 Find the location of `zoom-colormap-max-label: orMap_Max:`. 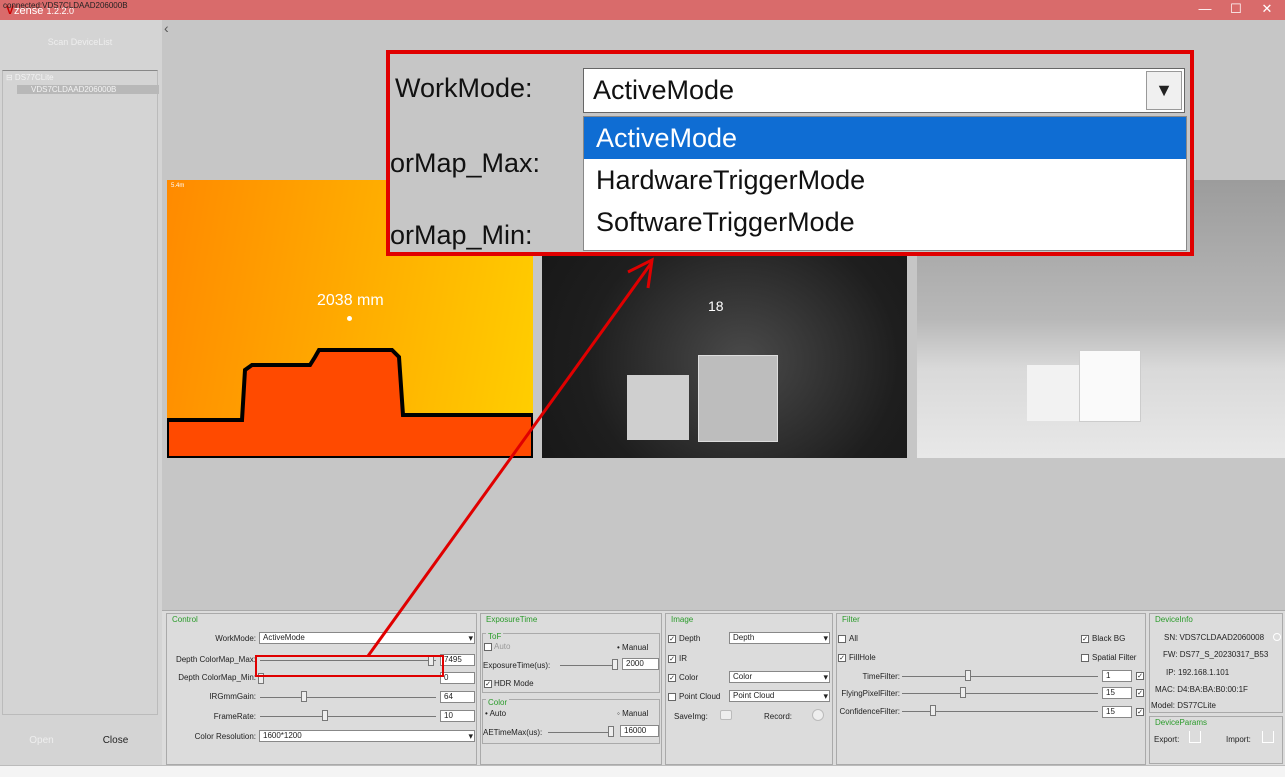

zoom-colormap-max-label: orMap_Max: is located at coordinates (465, 163).